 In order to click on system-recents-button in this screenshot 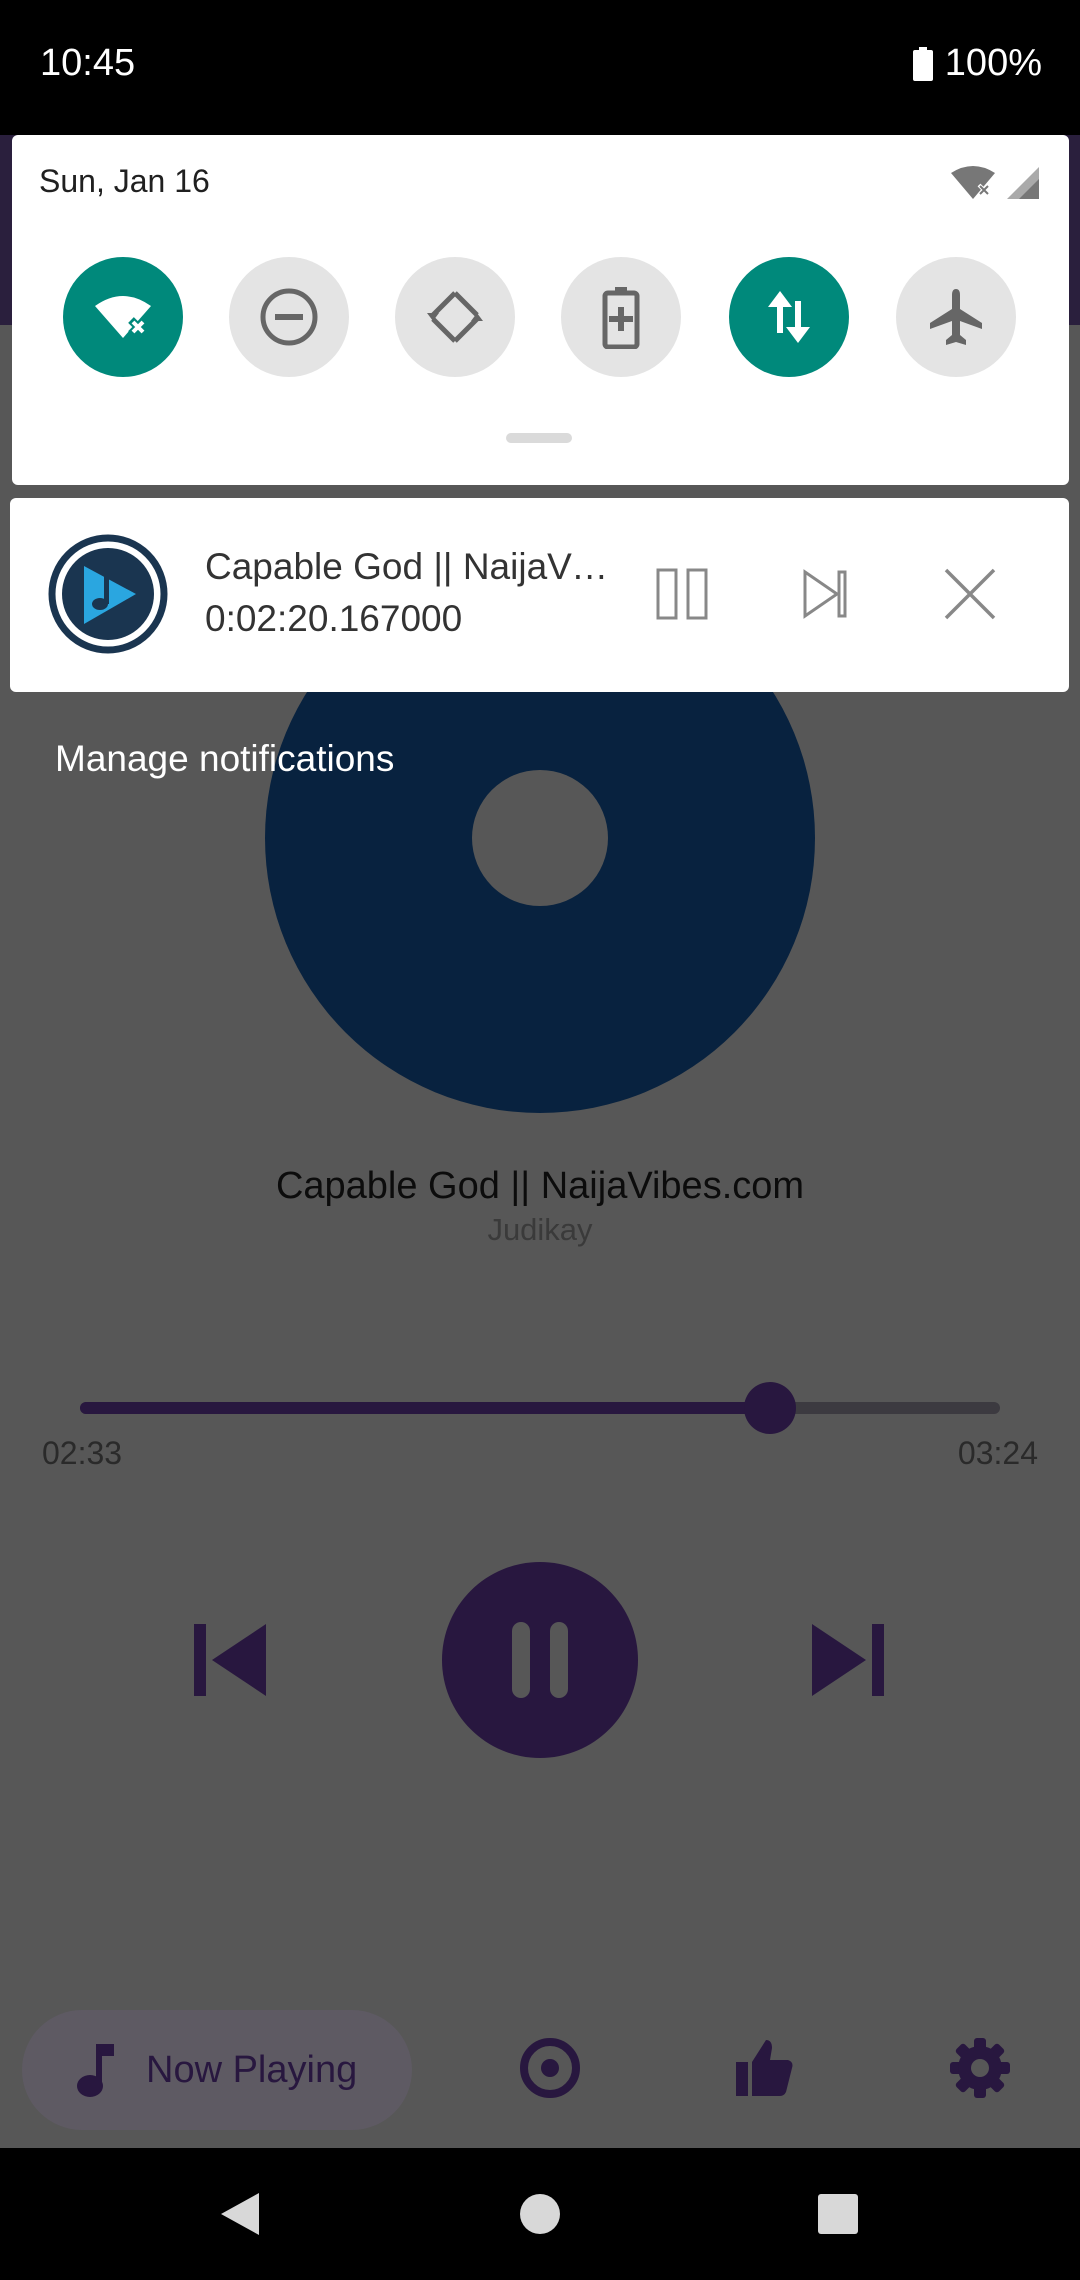, I will do `click(838, 2214)`.